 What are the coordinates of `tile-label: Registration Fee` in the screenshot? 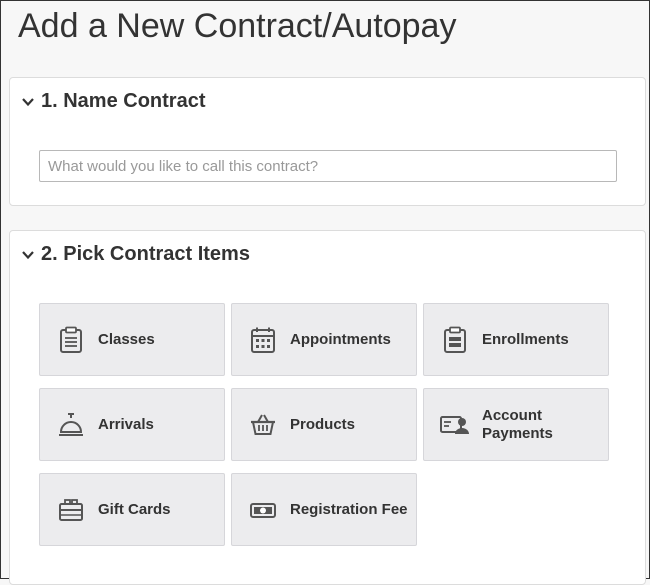 It's located at (349, 509).